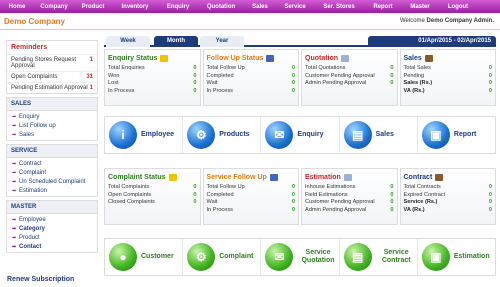 This screenshot has height=287, width=500. What do you see at coordinates (130, 194) in the screenshot?
I see `stat-label: Open Complaints` at bounding box center [130, 194].